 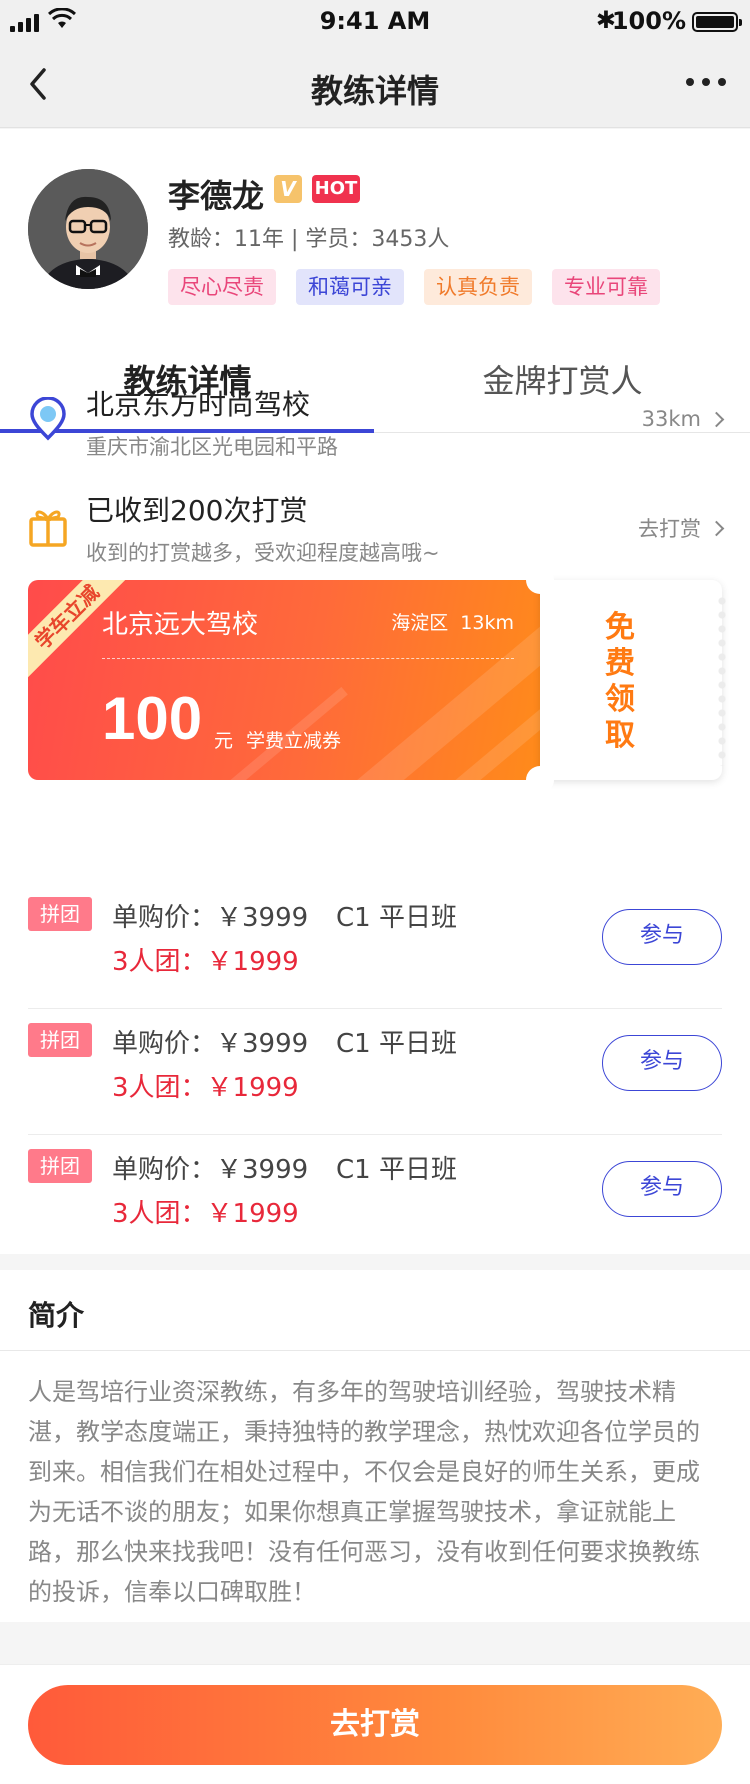 I want to click on coach-tags: 尽心尽责 和蔼可亲 认真负责 专业可靠, so click(x=414, y=287).